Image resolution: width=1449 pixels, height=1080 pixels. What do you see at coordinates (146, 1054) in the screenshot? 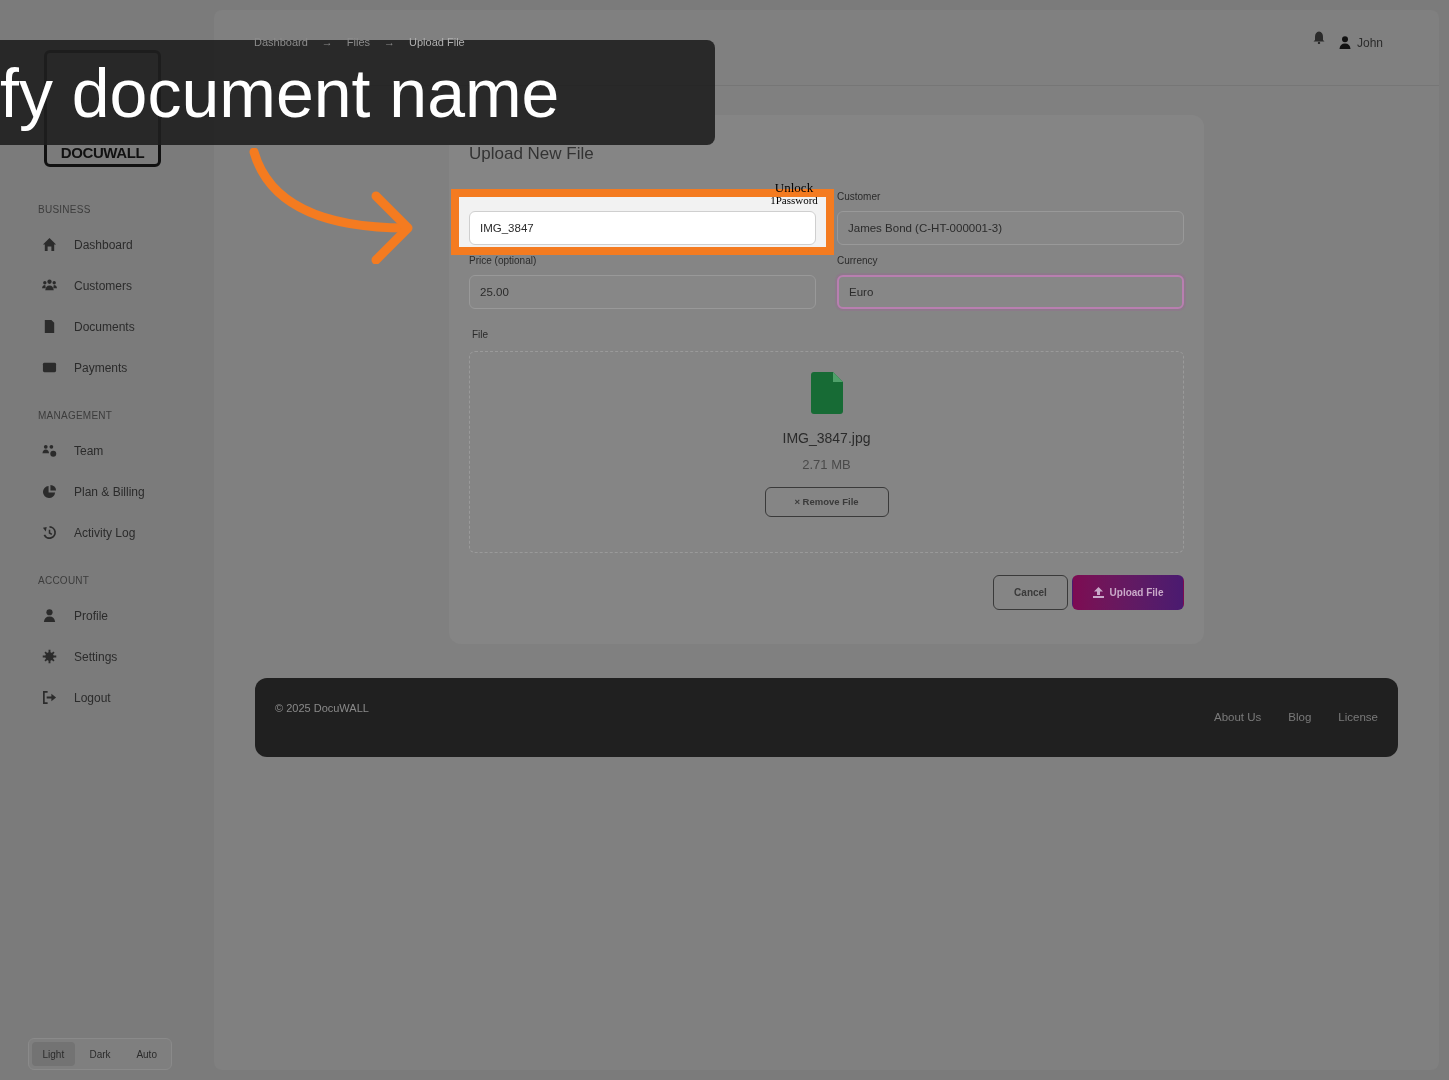
I see `theme-option: Auto` at bounding box center [146, 1054].